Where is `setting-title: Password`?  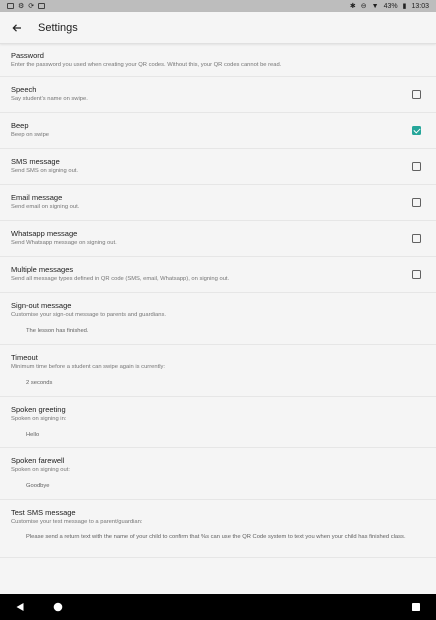 setting-title: Password is located at coordinates (27, 55).